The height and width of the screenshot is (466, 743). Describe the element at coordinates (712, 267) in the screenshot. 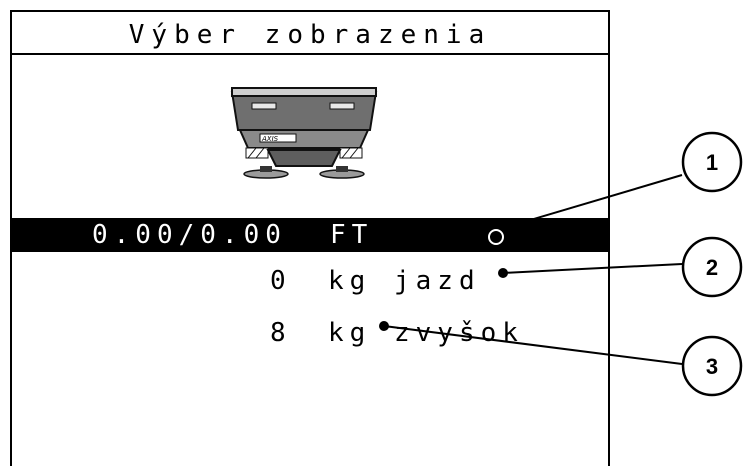

I see `callout-number-2: 2` at that location.